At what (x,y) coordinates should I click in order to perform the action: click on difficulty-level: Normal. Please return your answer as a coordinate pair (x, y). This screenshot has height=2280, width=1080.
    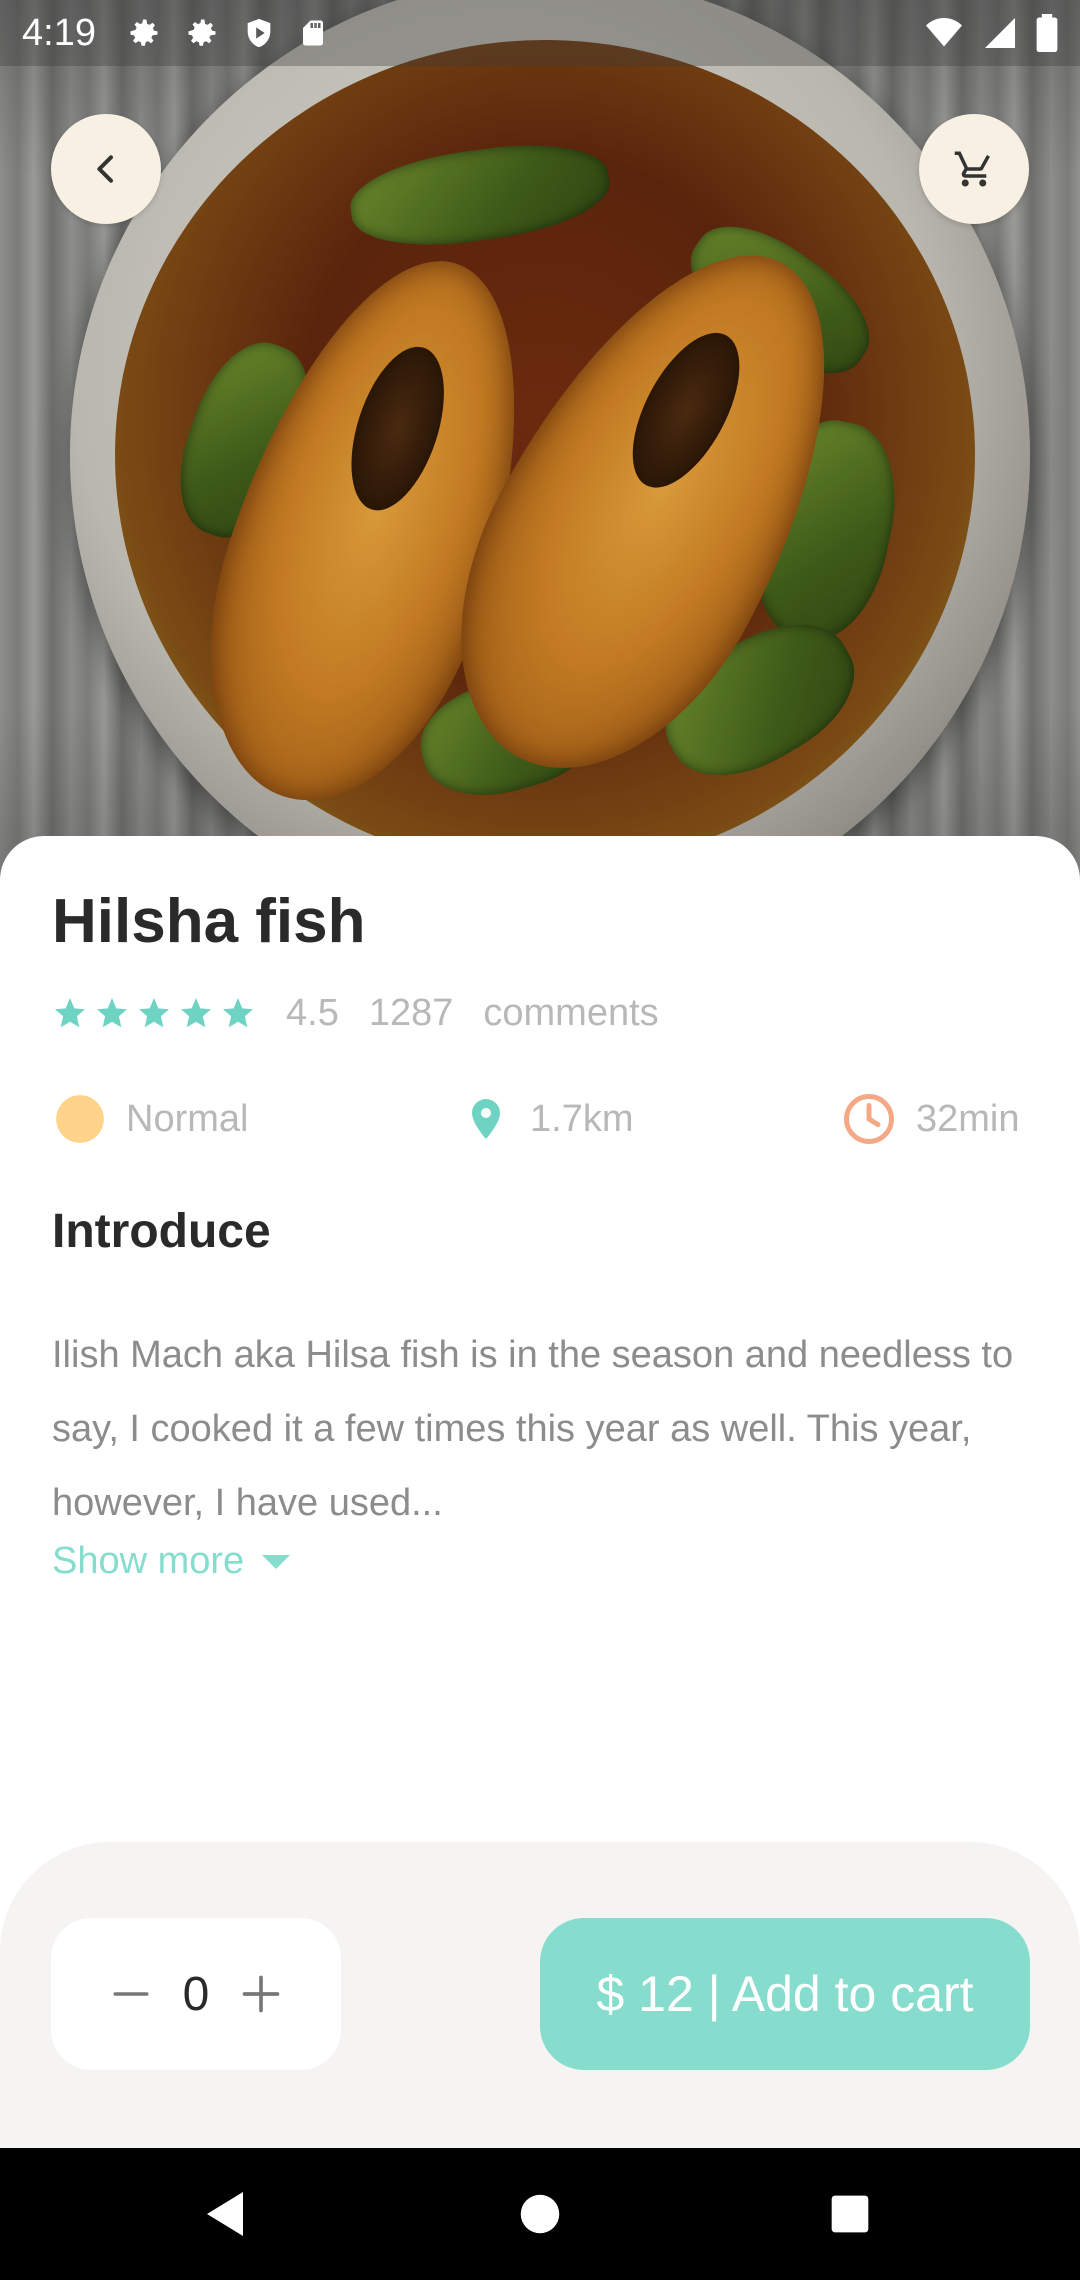
    Looking at the image, I should click on (151, 1119).